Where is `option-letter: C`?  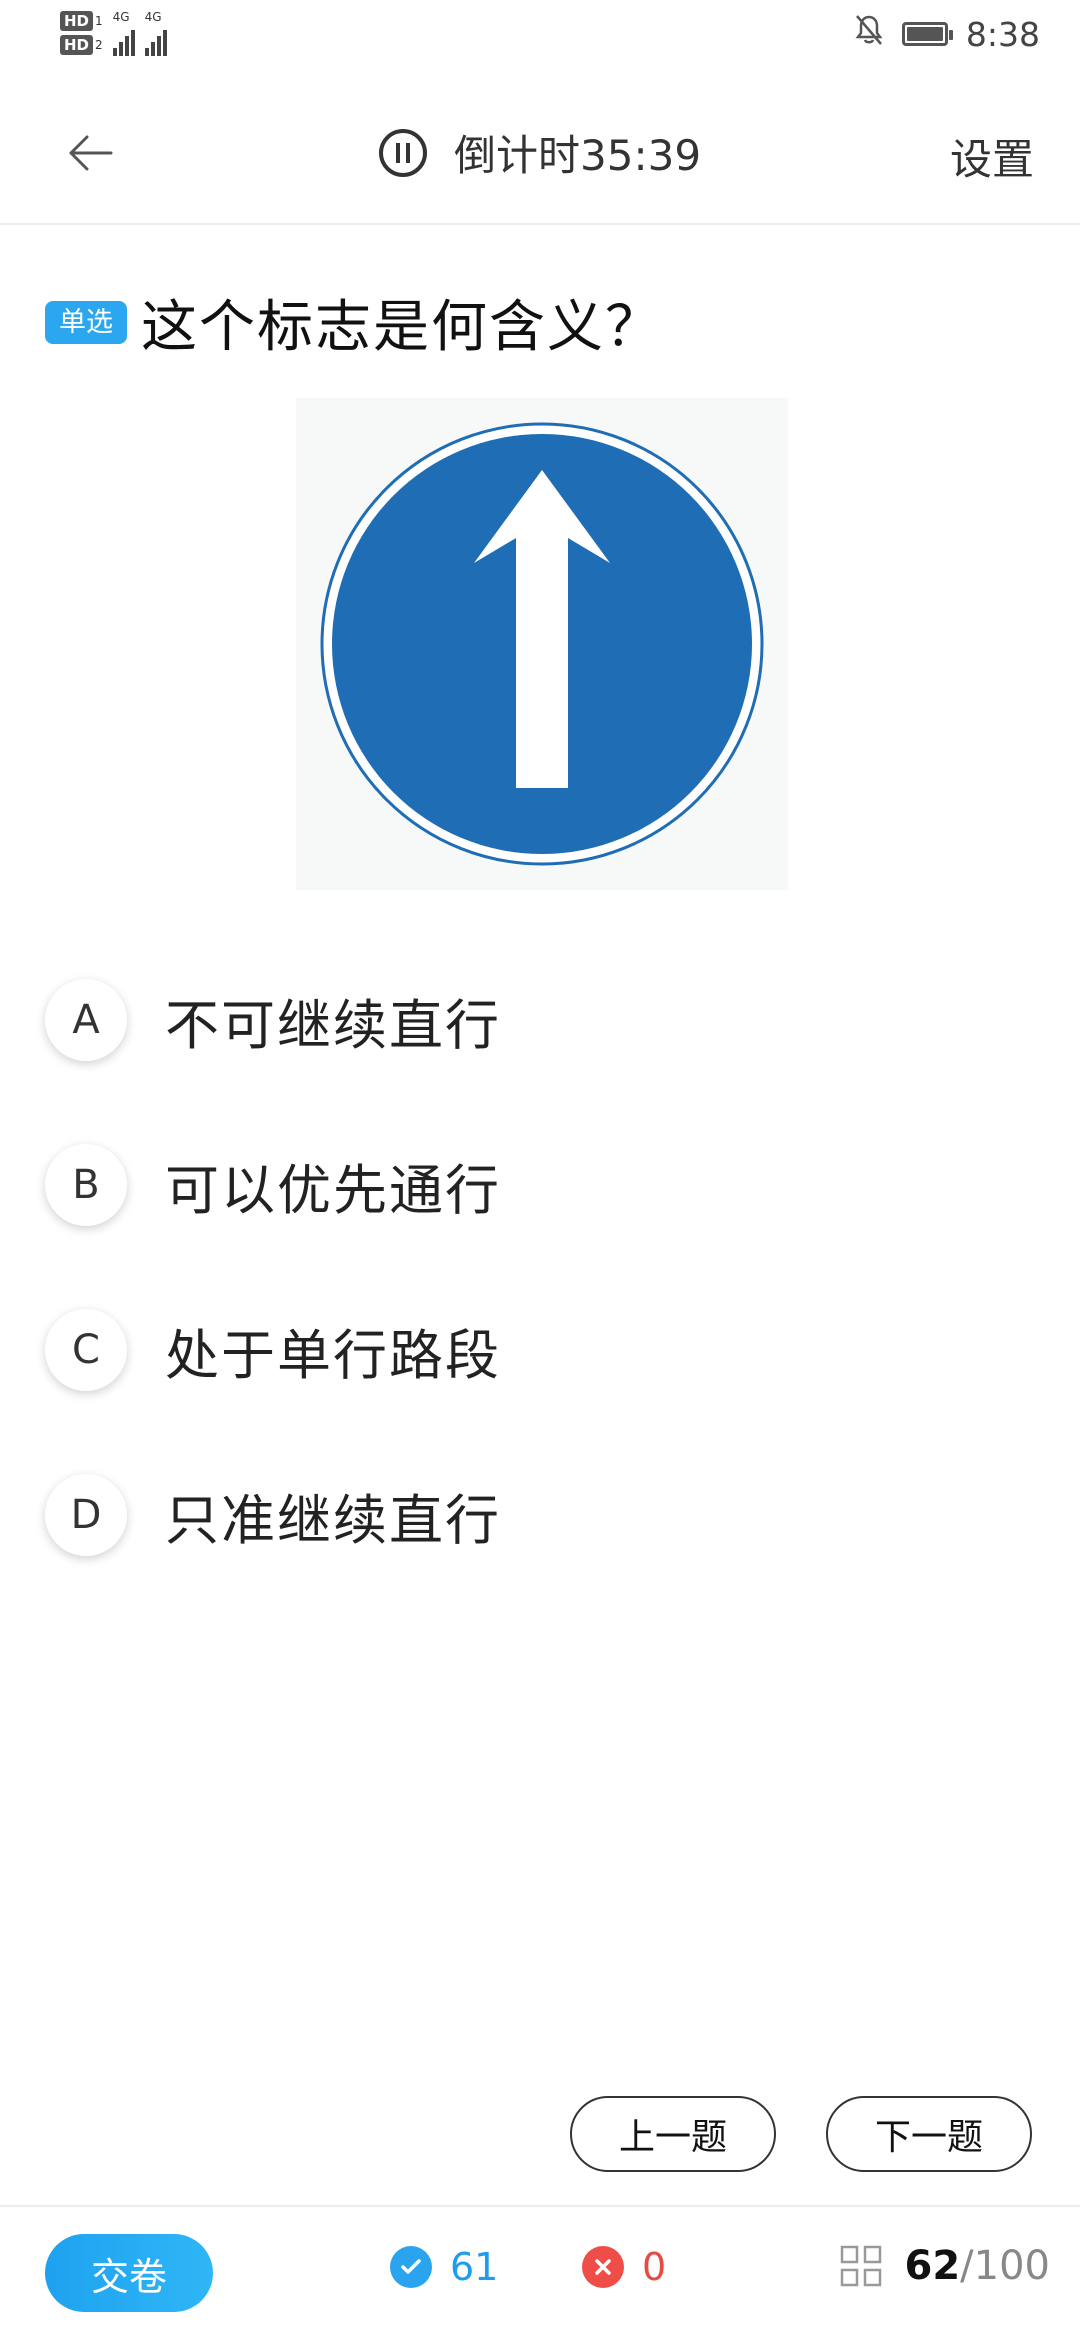 option-letter: C is located at coordinates (86, 1350).